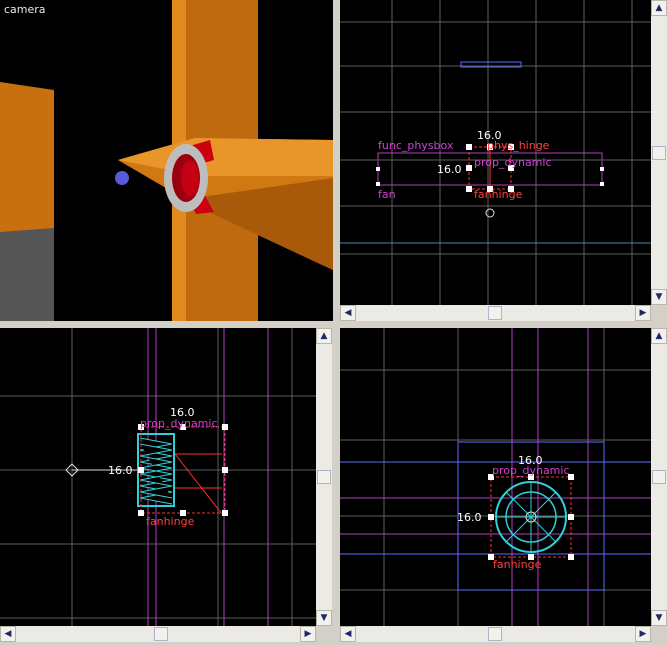 This screenshot has width=667, height=645. Describe the element at coordinates (490, 213) in the screenshot. I see `pivot-marker` at that location.